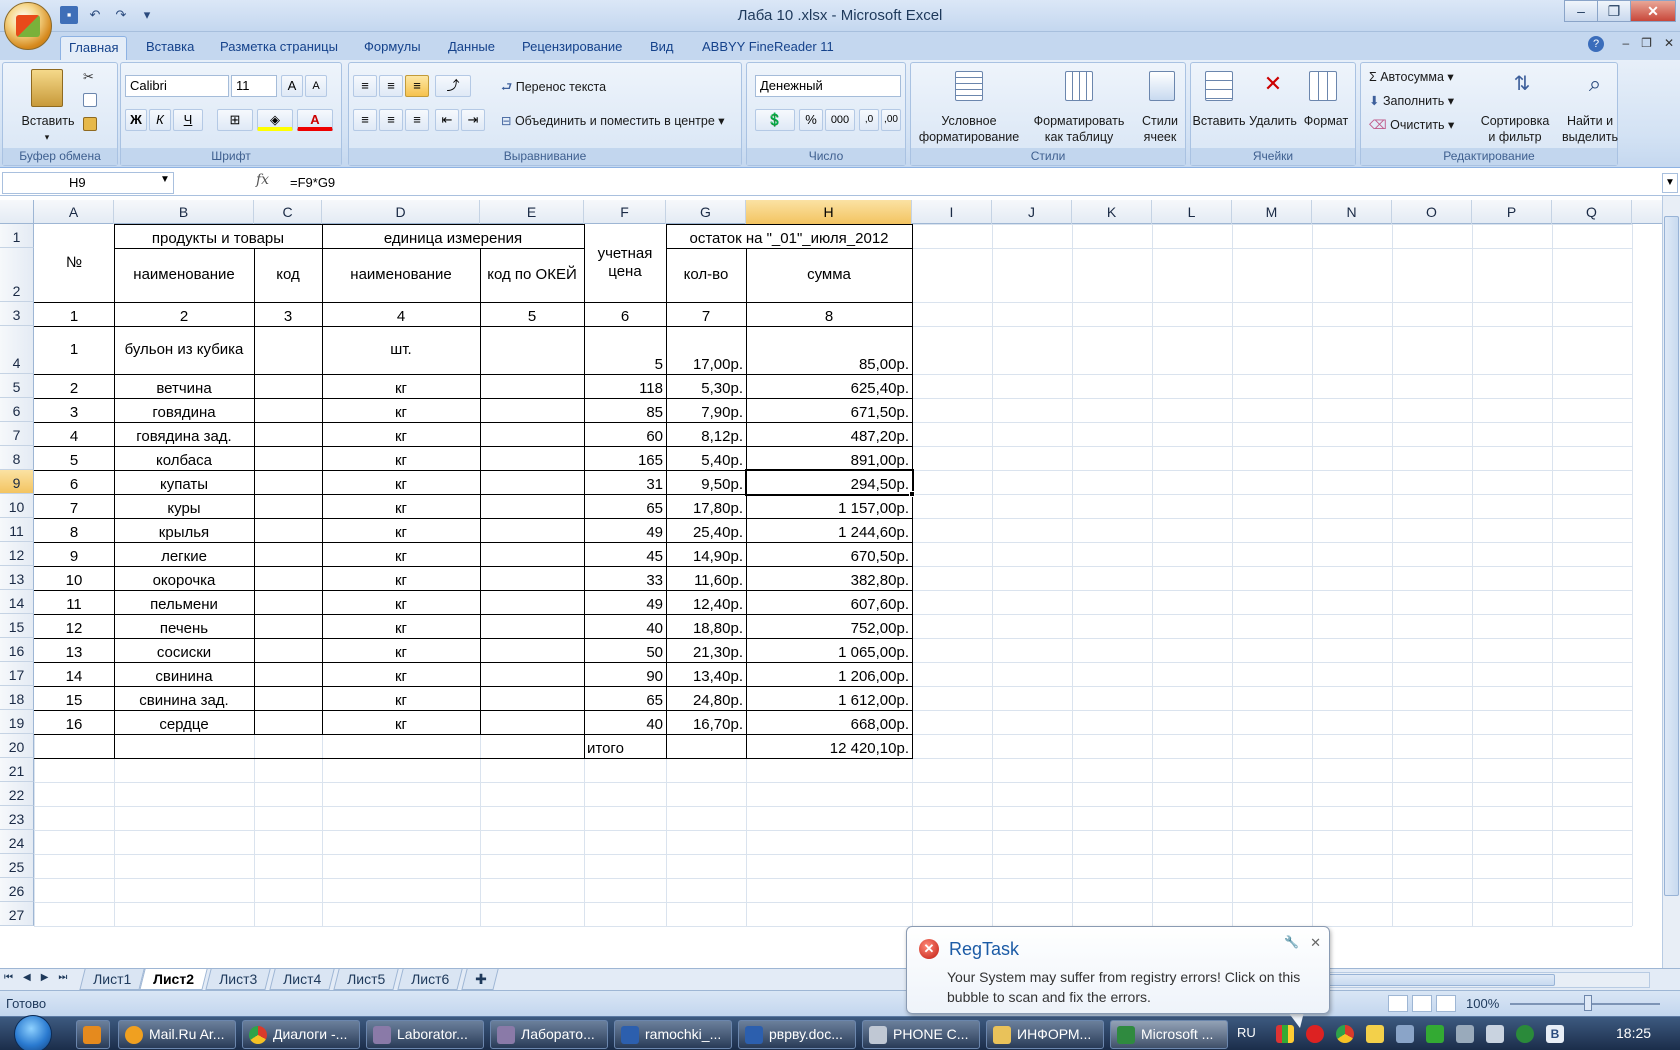  What do you see at coordinates (184, 602) in the screenshot?
I see `item-name-cell: пельмени` at bounding box center [184, 602].